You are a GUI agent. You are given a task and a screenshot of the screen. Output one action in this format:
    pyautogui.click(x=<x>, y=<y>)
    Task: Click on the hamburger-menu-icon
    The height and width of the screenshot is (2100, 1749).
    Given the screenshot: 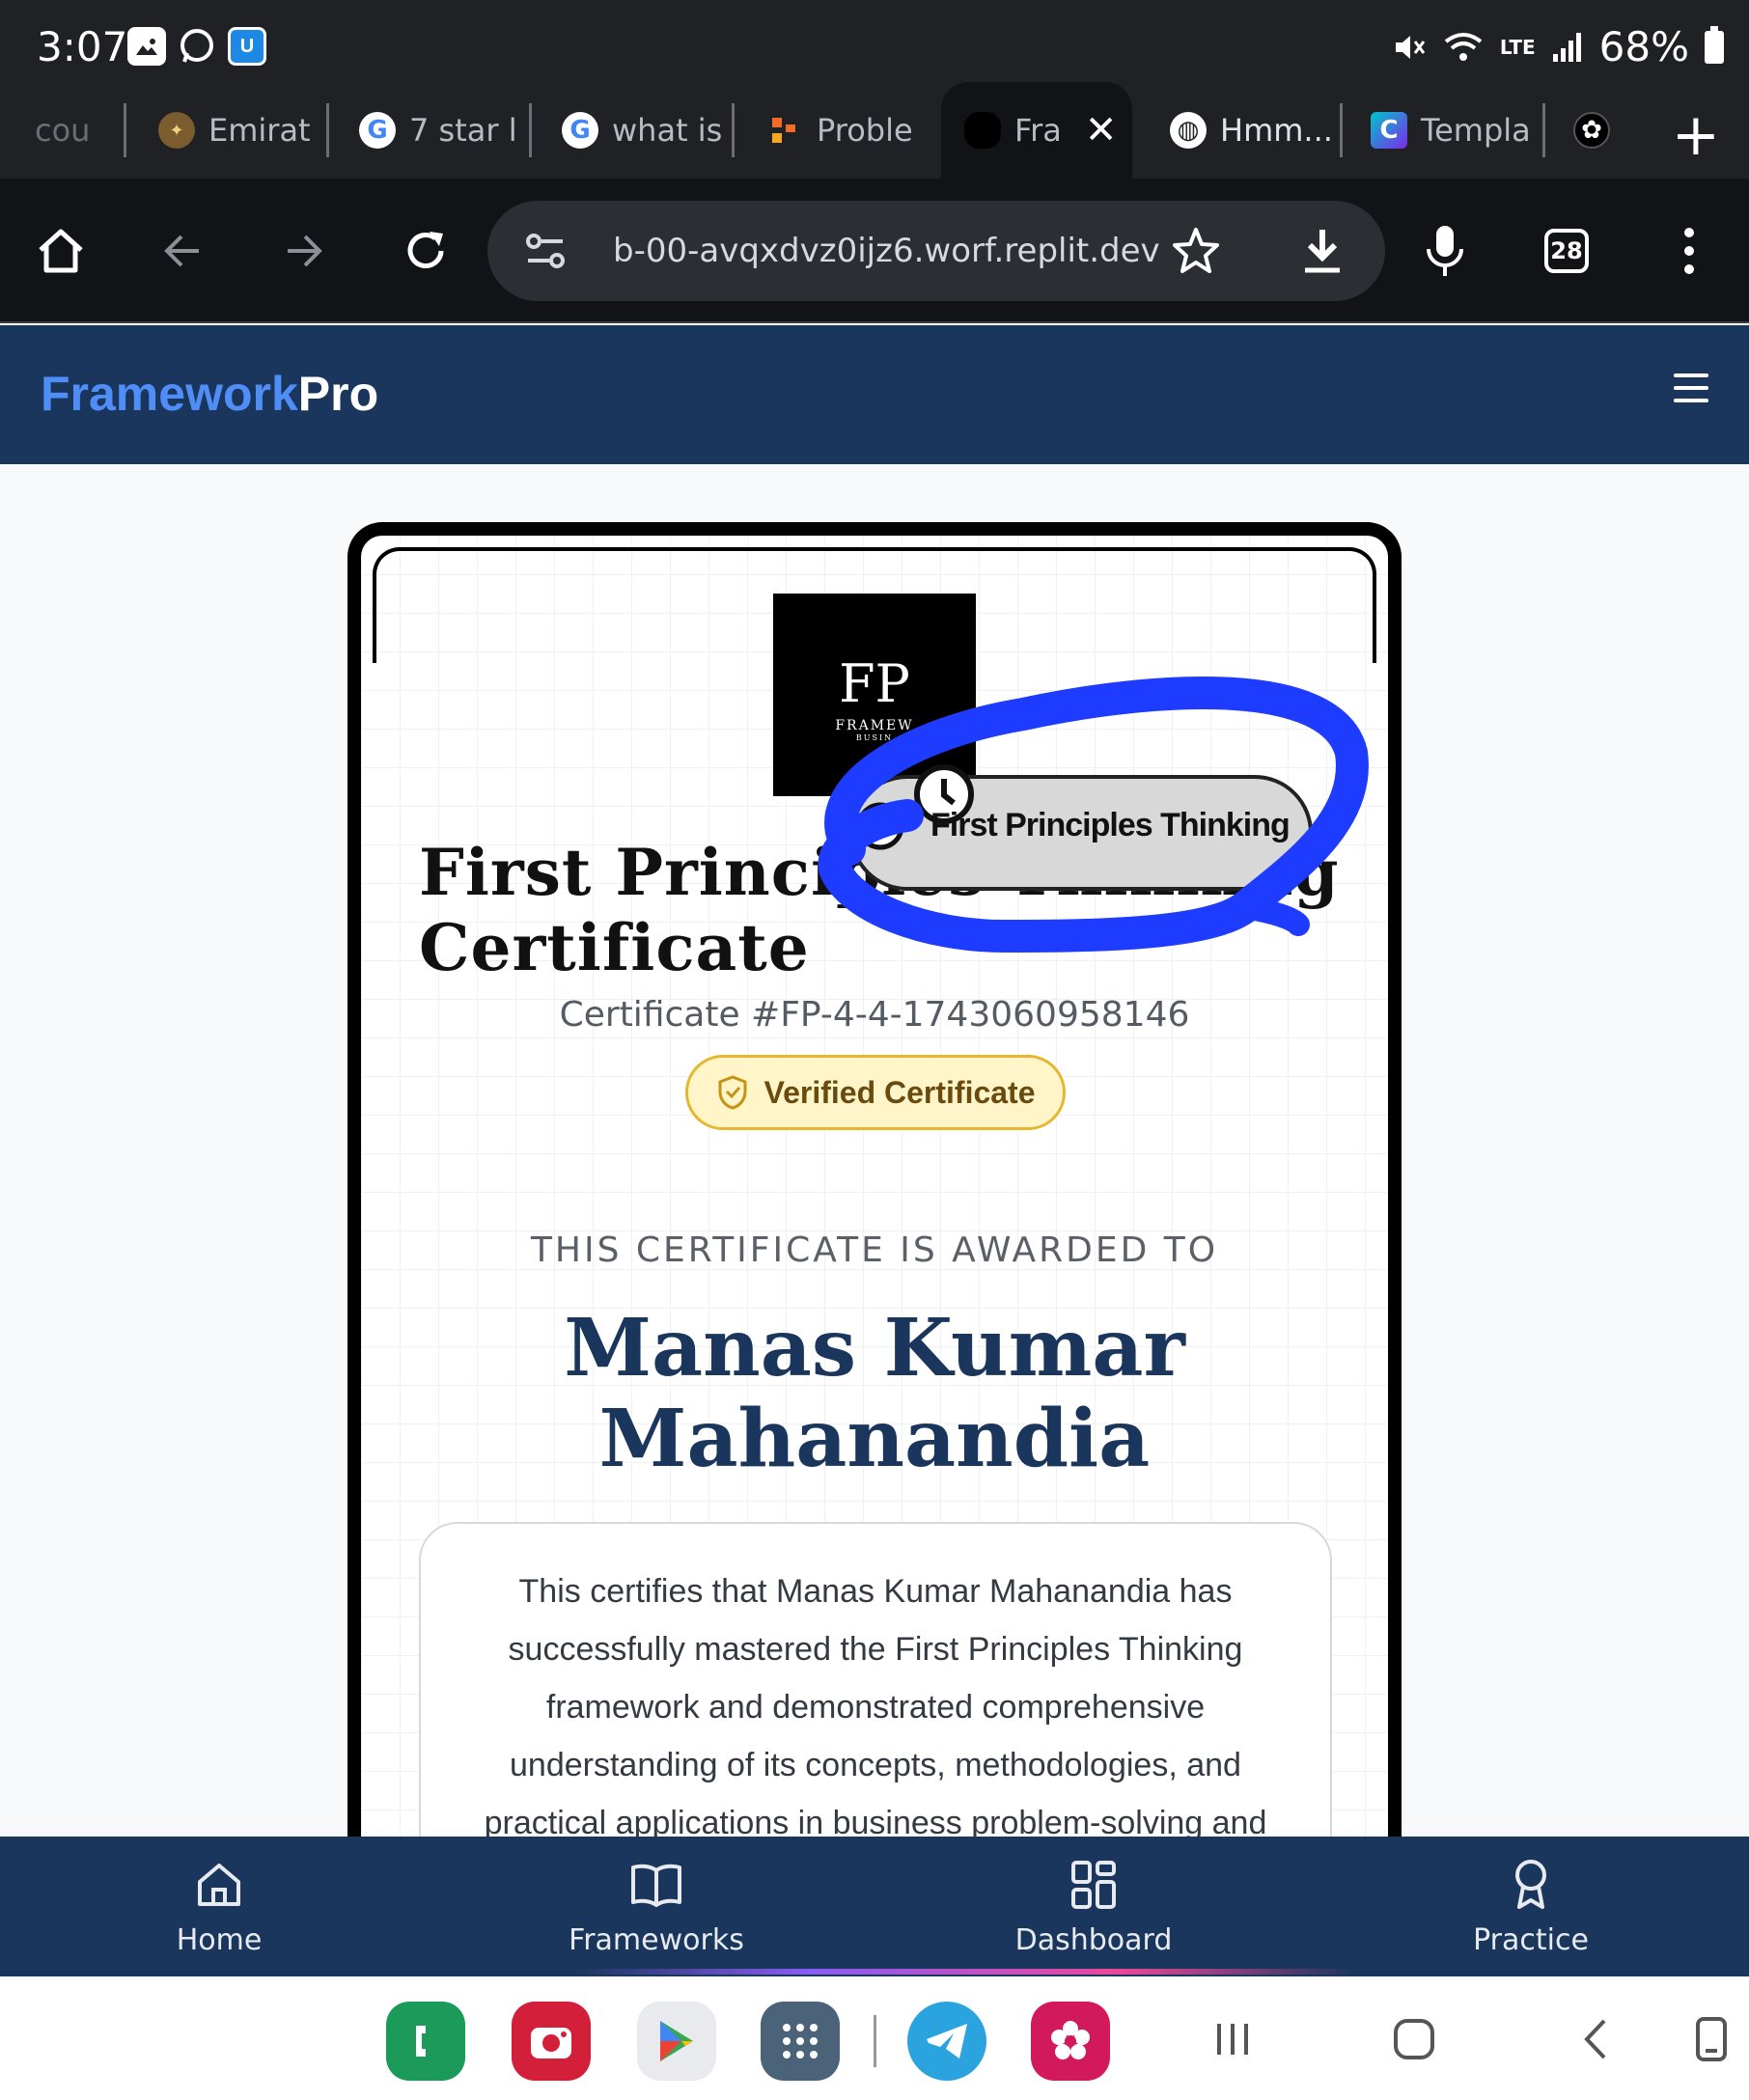 What is the action you would take?
    pyautogui.click(x=1691, y=387)
    